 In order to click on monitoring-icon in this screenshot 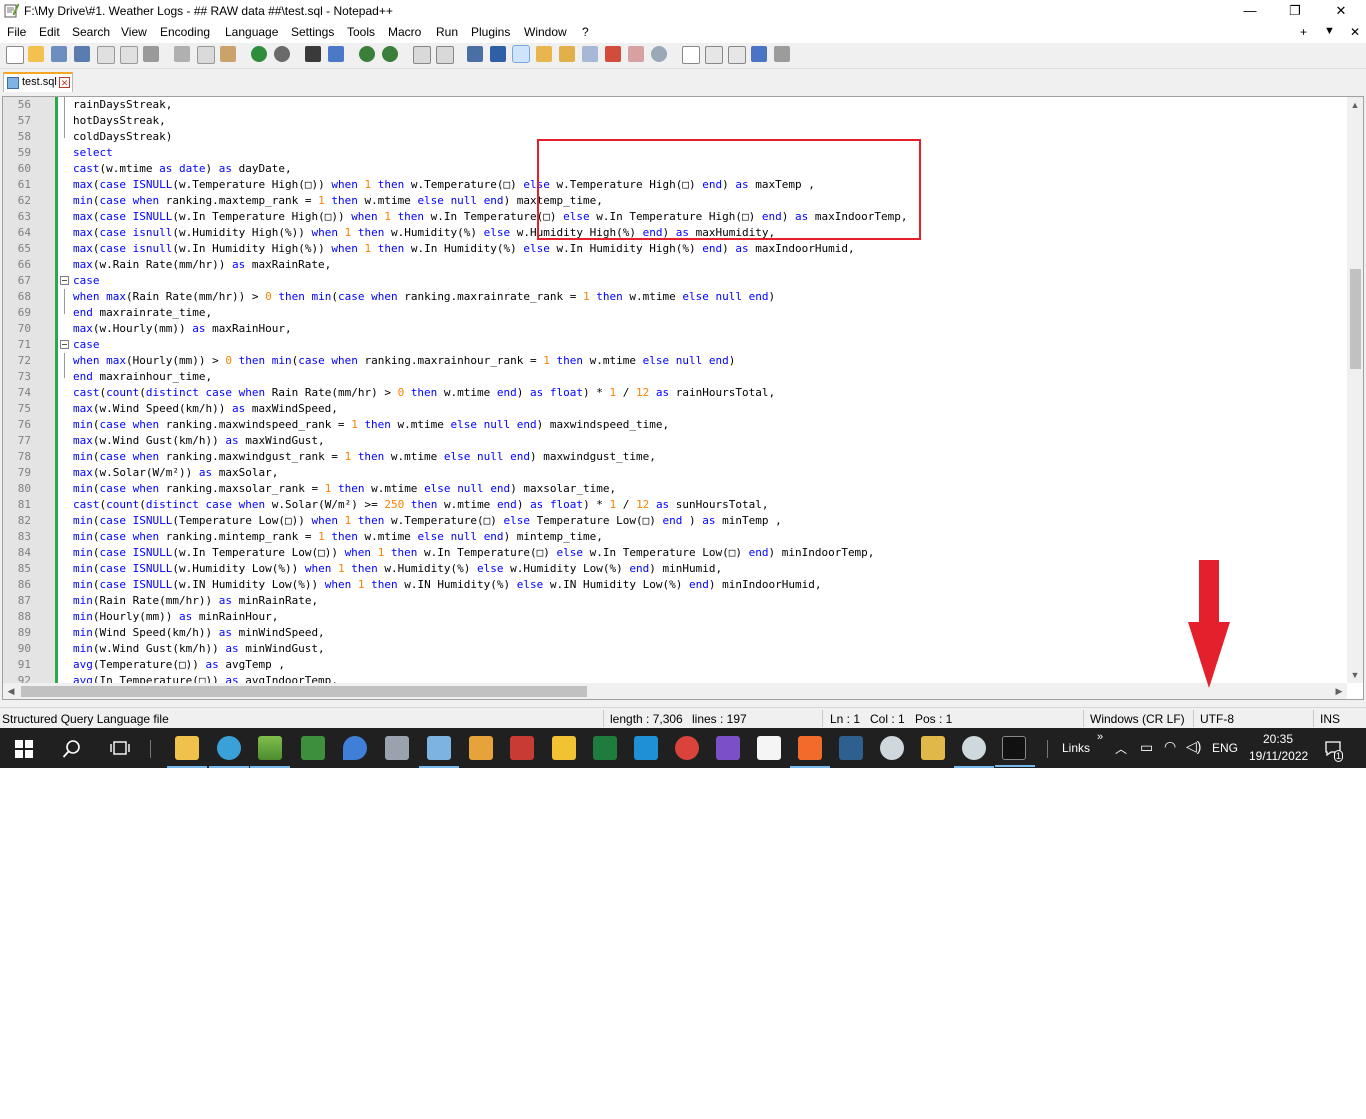, I will do `click(636, 54)`.